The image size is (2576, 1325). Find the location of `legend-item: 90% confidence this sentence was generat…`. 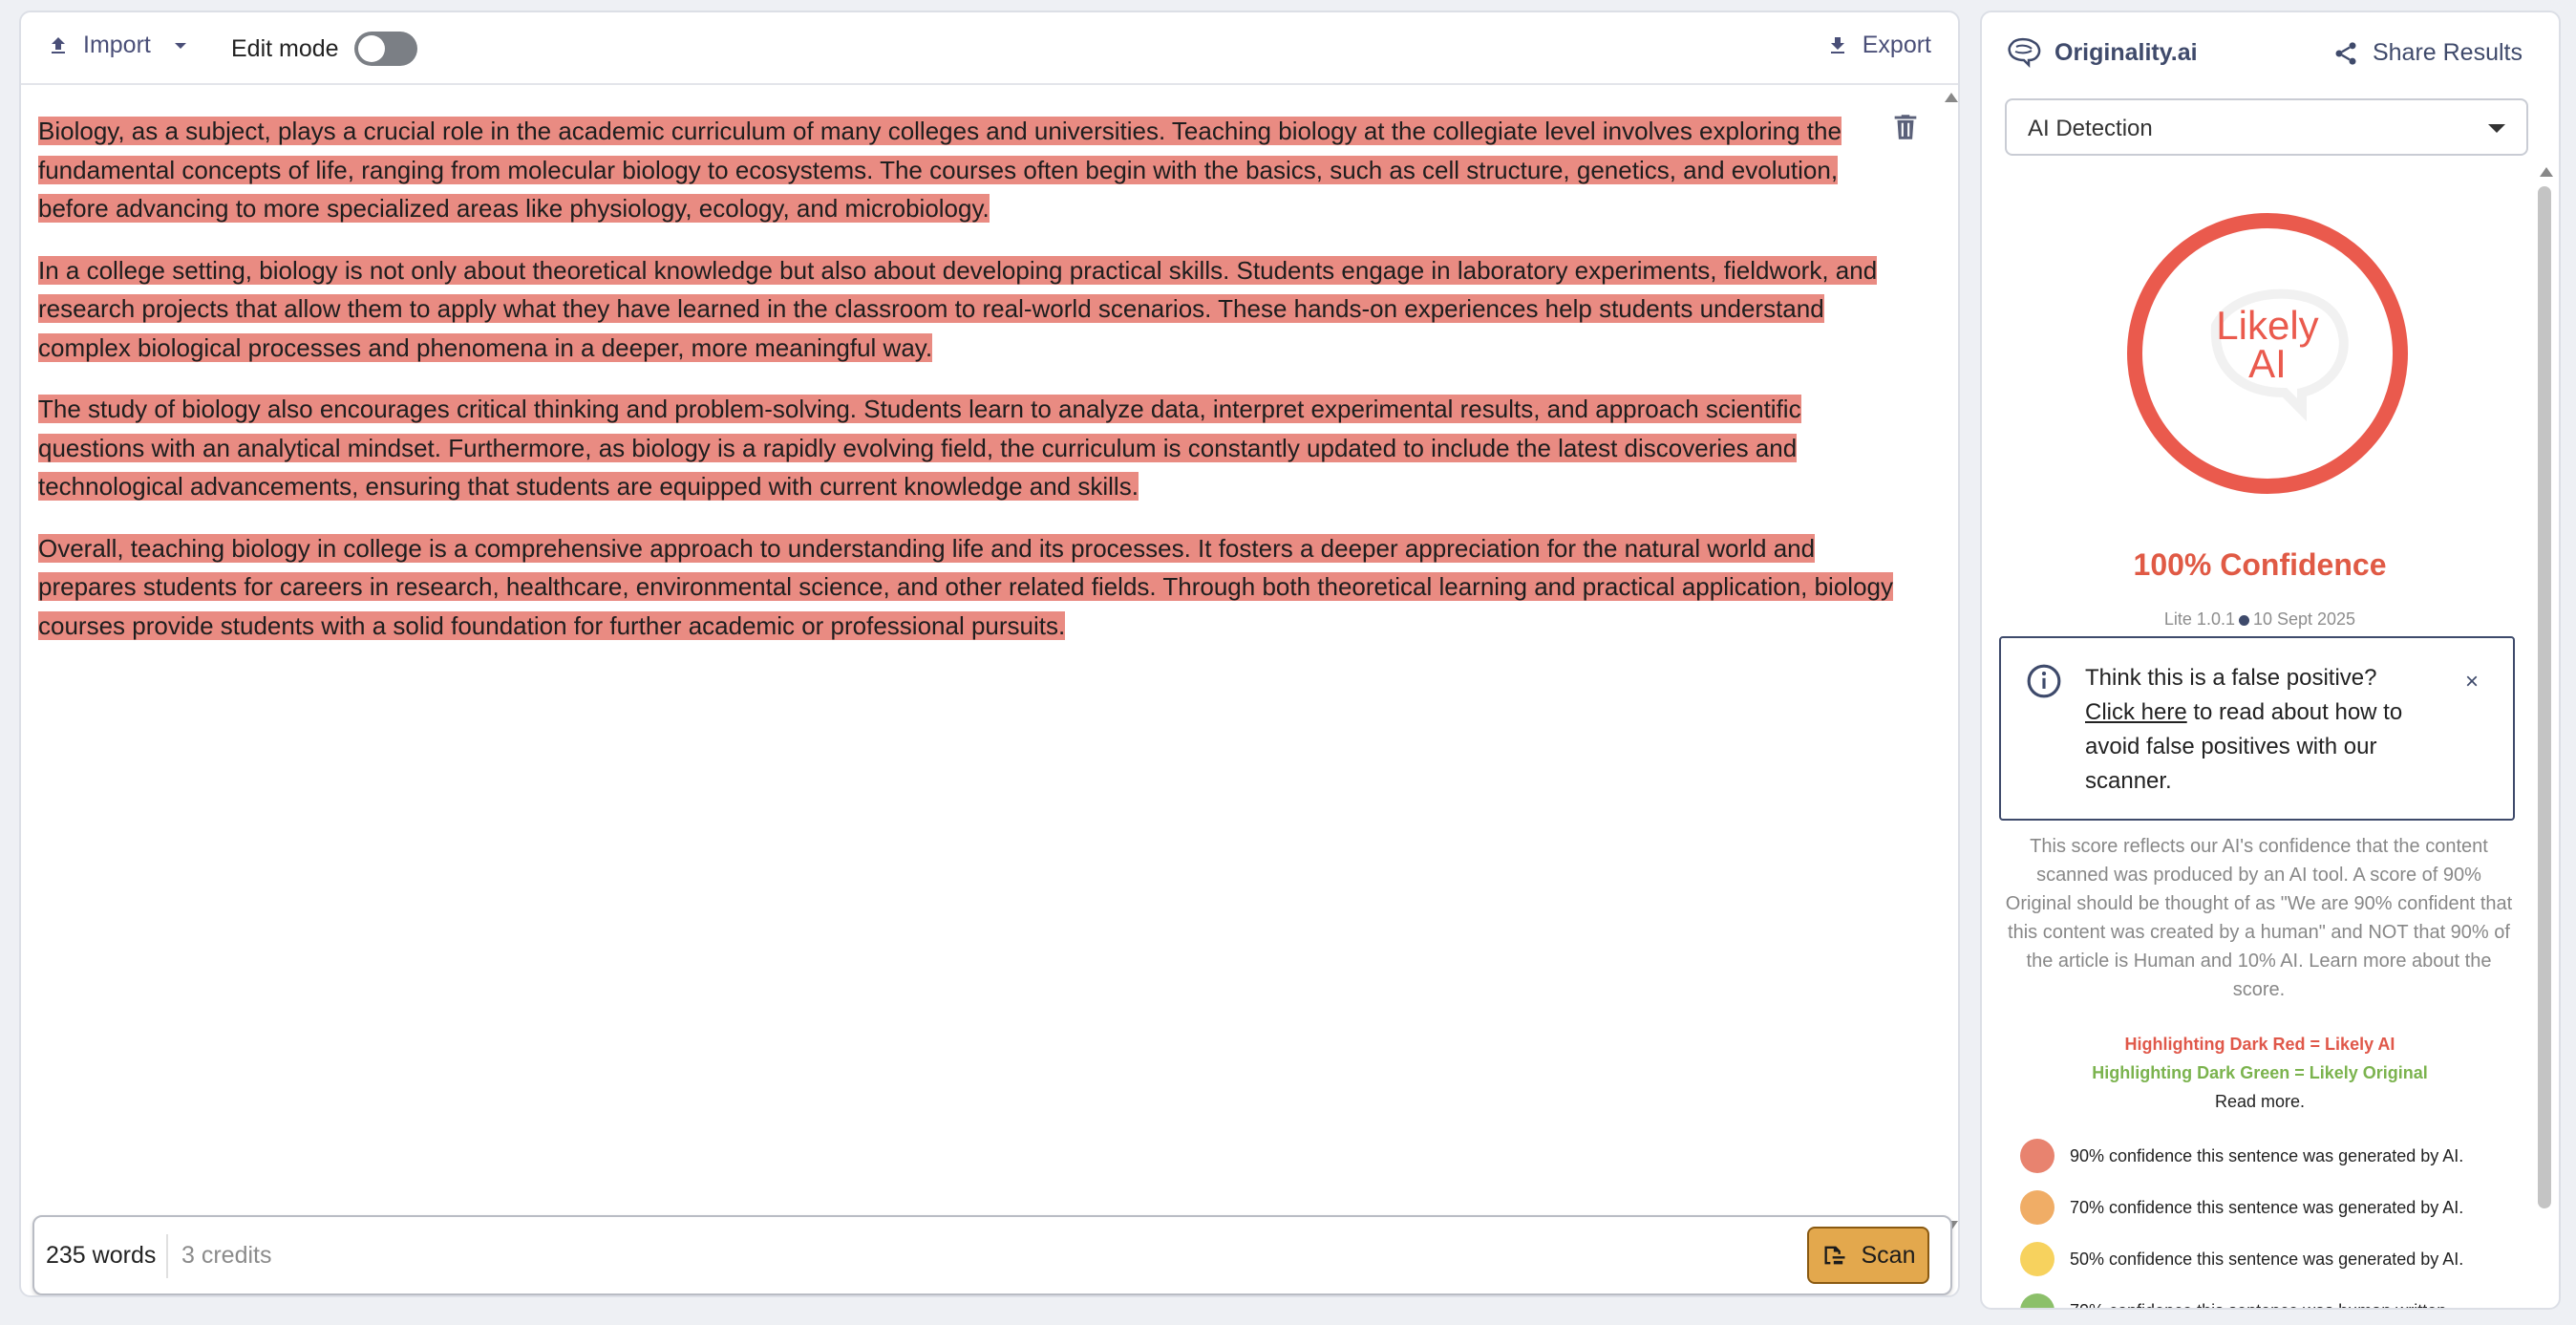

legend-item: 90% confidence this sentence was generat… is located at coordinates (2241, 1156).